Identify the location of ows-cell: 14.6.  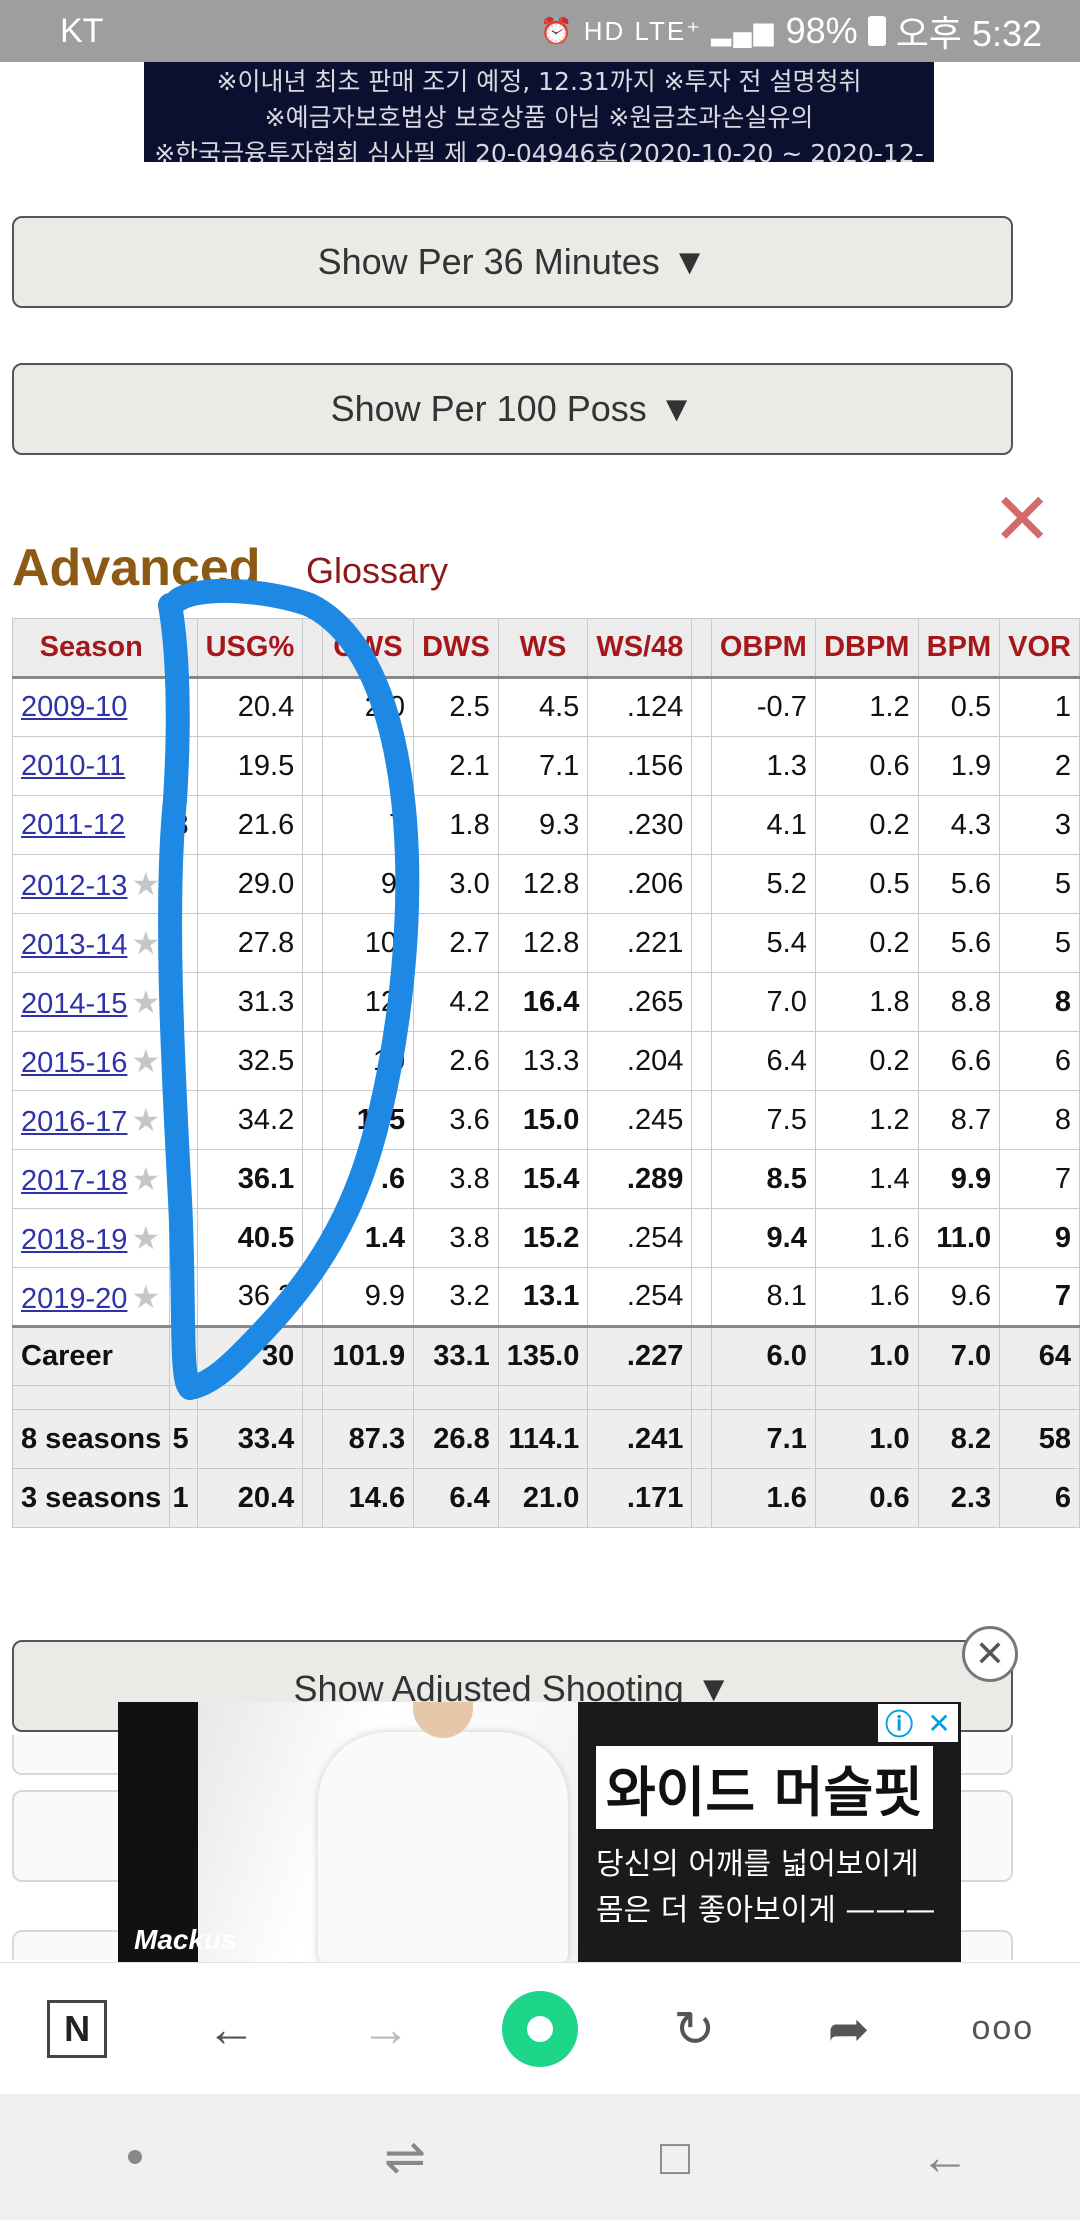
(368, 1498).